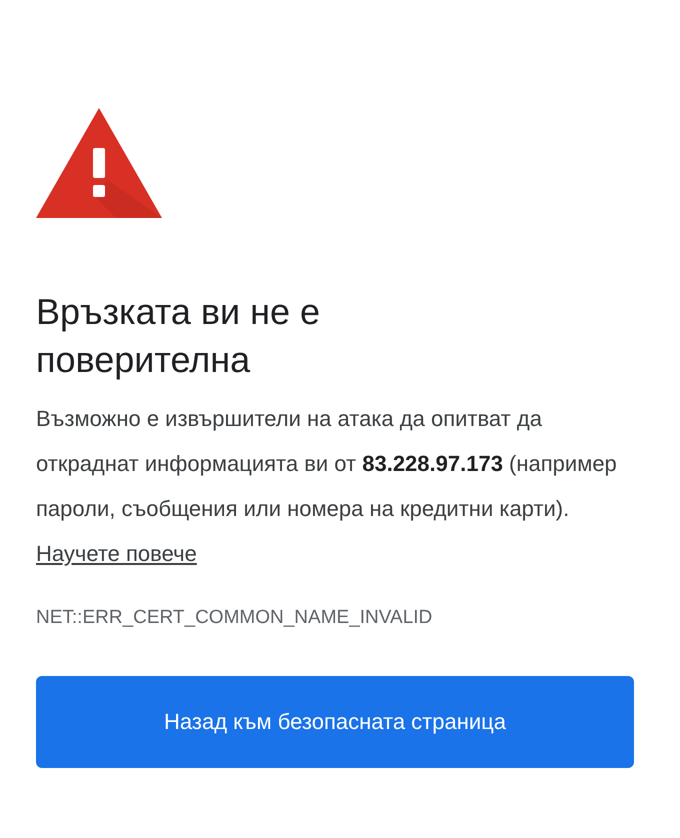 This screenshot has width=680, height=838. I want to click on learn-more-link: Научете повече, so click(116, 553).